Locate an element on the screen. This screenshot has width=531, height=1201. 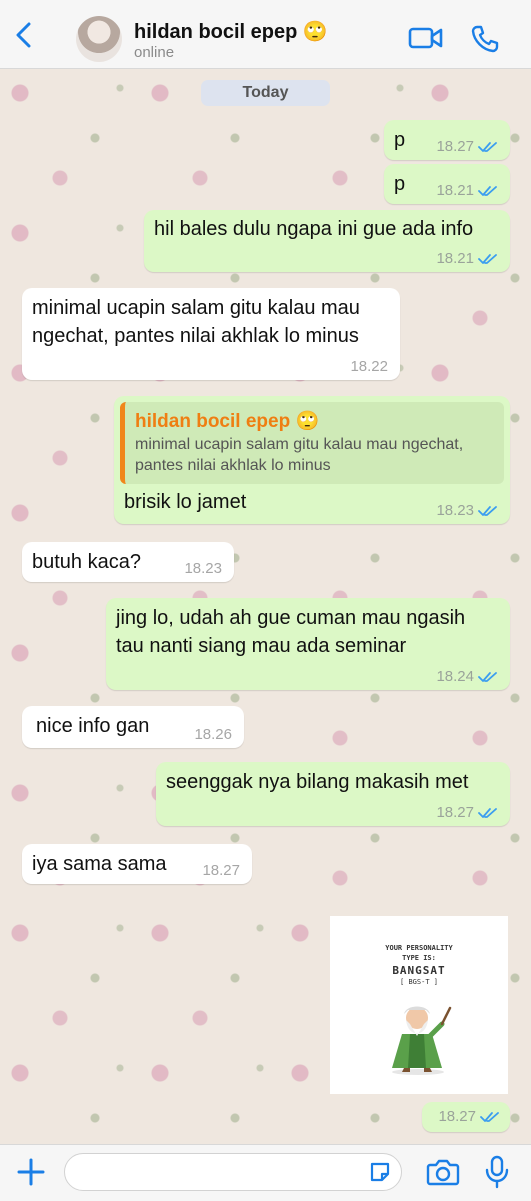
message-bubble-incoming: butuh kaca? 18.23 is located at coordinates (128, 562).